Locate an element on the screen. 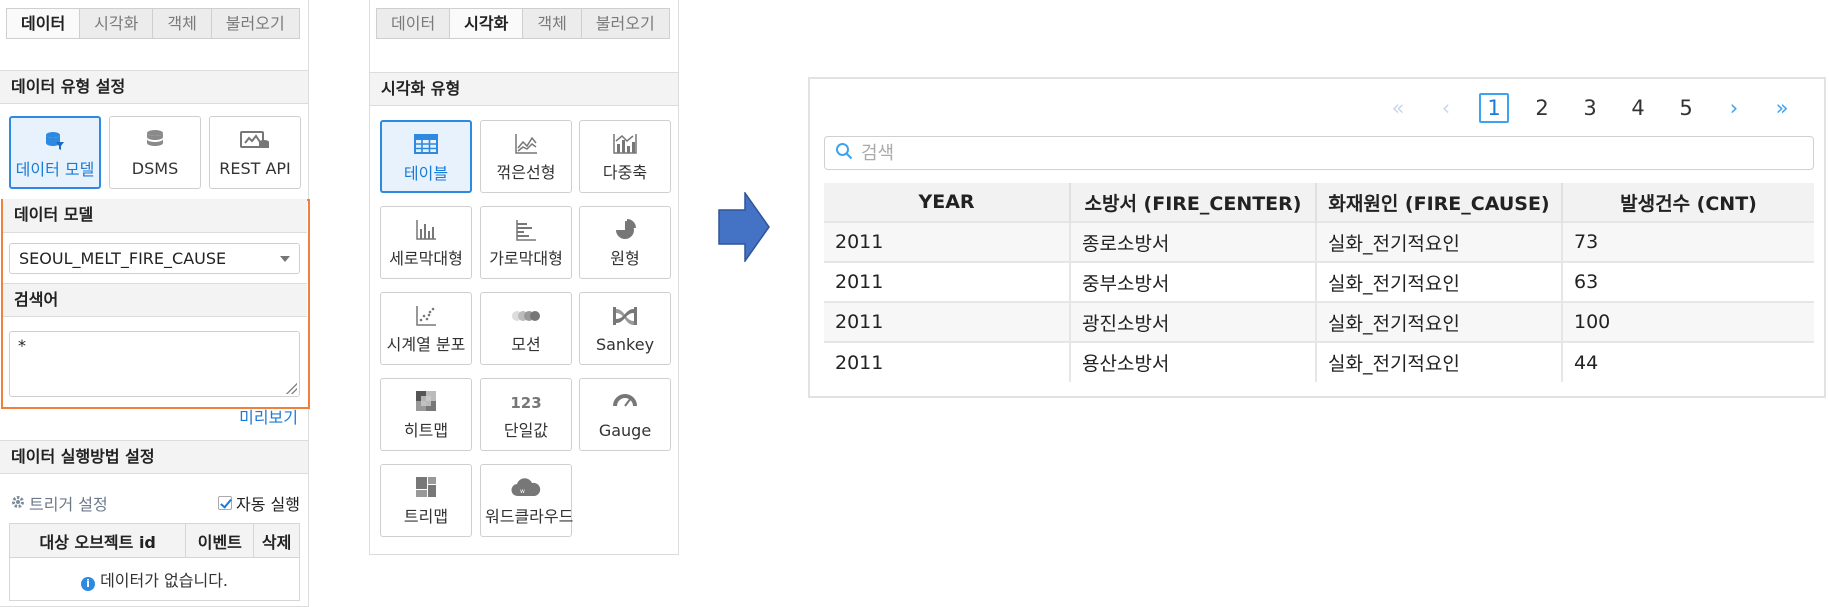 Image resolution: width=1829 pixels, height=607 pixels. viz-type-label: 모션 is located at coordinates (526, 344).